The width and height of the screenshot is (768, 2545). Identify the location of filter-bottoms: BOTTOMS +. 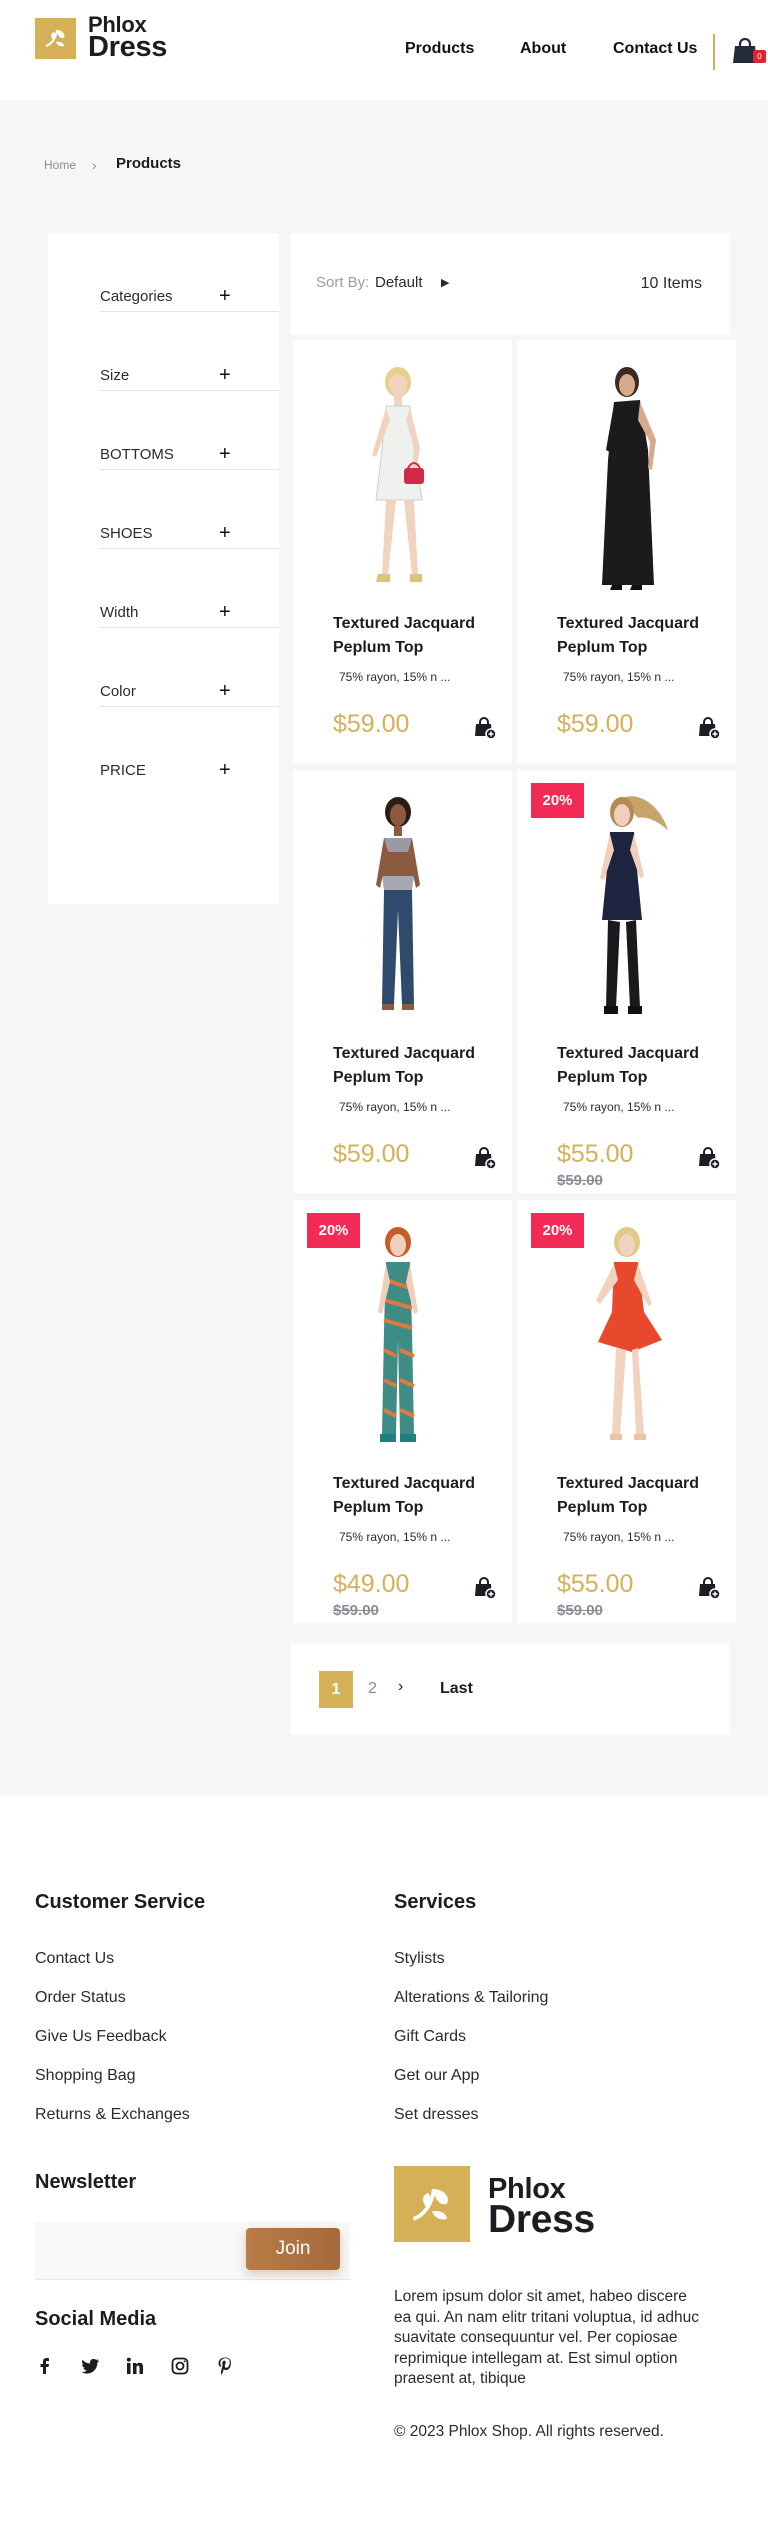
(189, 430).